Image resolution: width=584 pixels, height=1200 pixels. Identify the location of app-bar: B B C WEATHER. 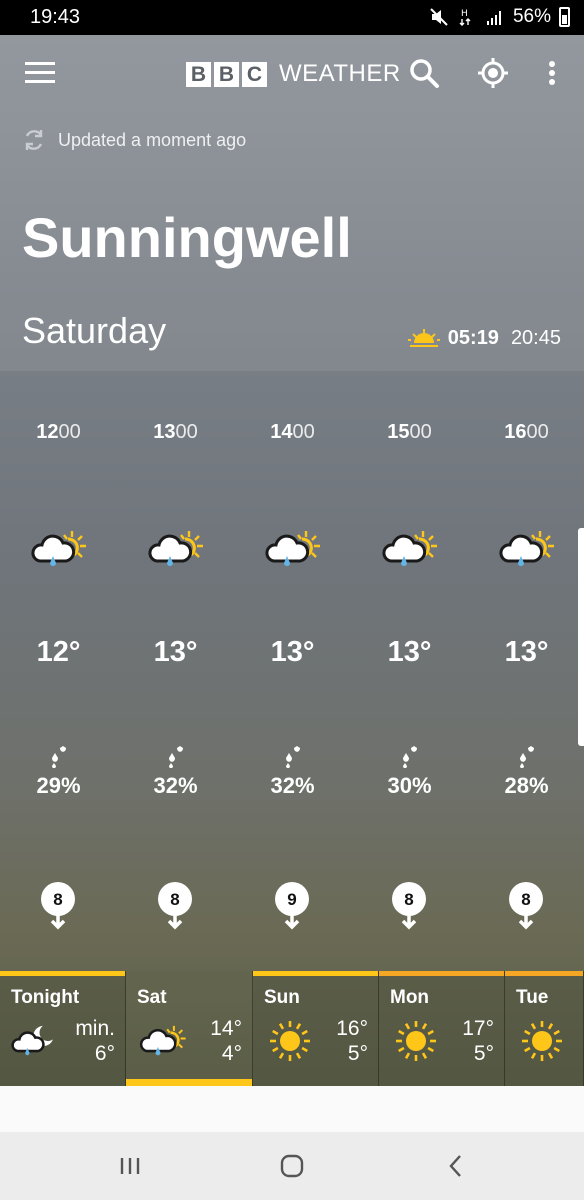
(292, 75).